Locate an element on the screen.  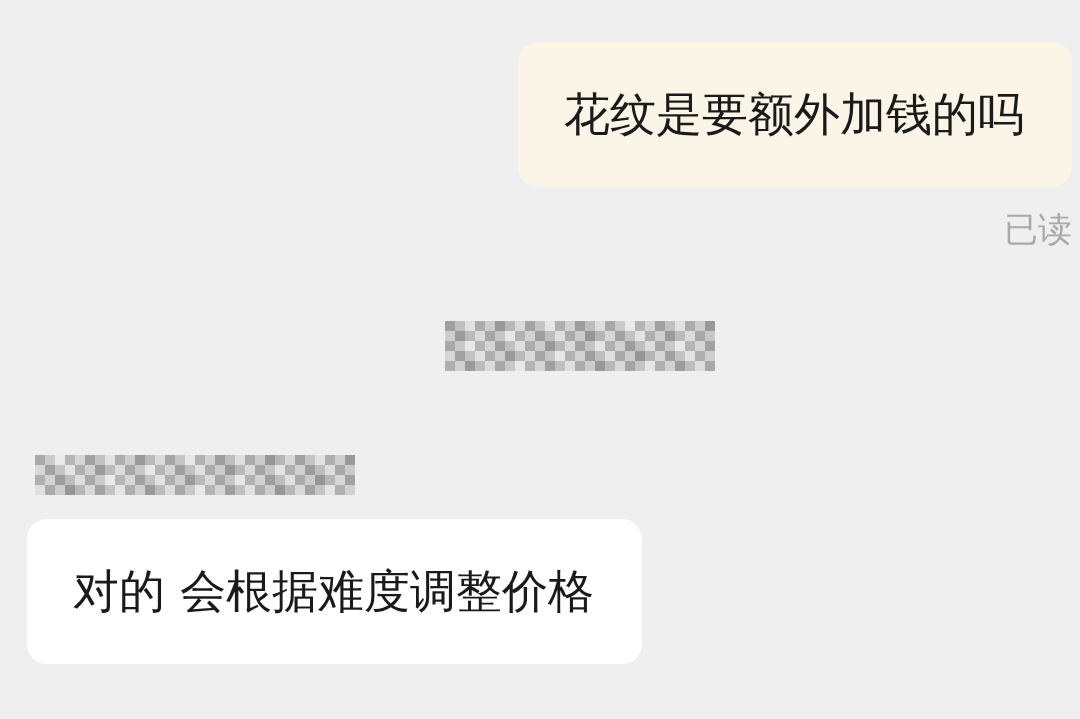
read-receipt: 已读 is located at coordinates (1038, 230).